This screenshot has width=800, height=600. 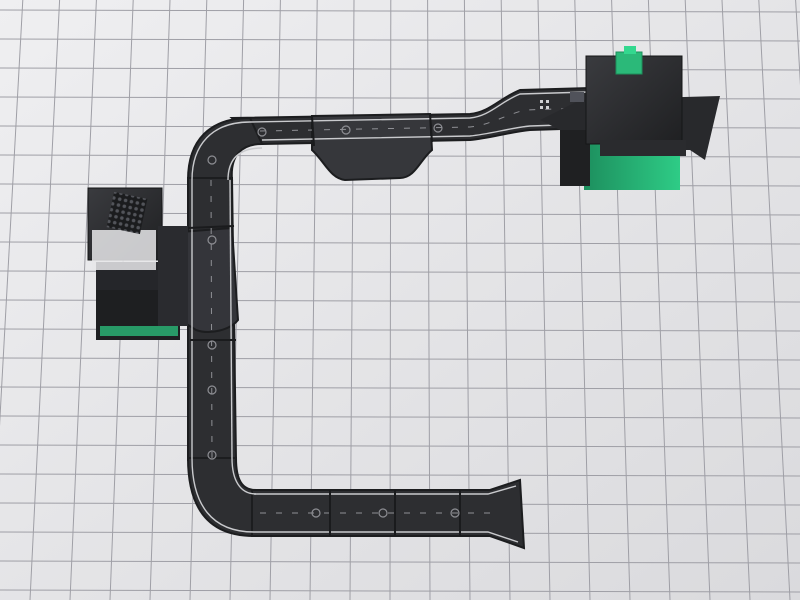 I want to click on road-bridge-top, so click(x=372, y=147).